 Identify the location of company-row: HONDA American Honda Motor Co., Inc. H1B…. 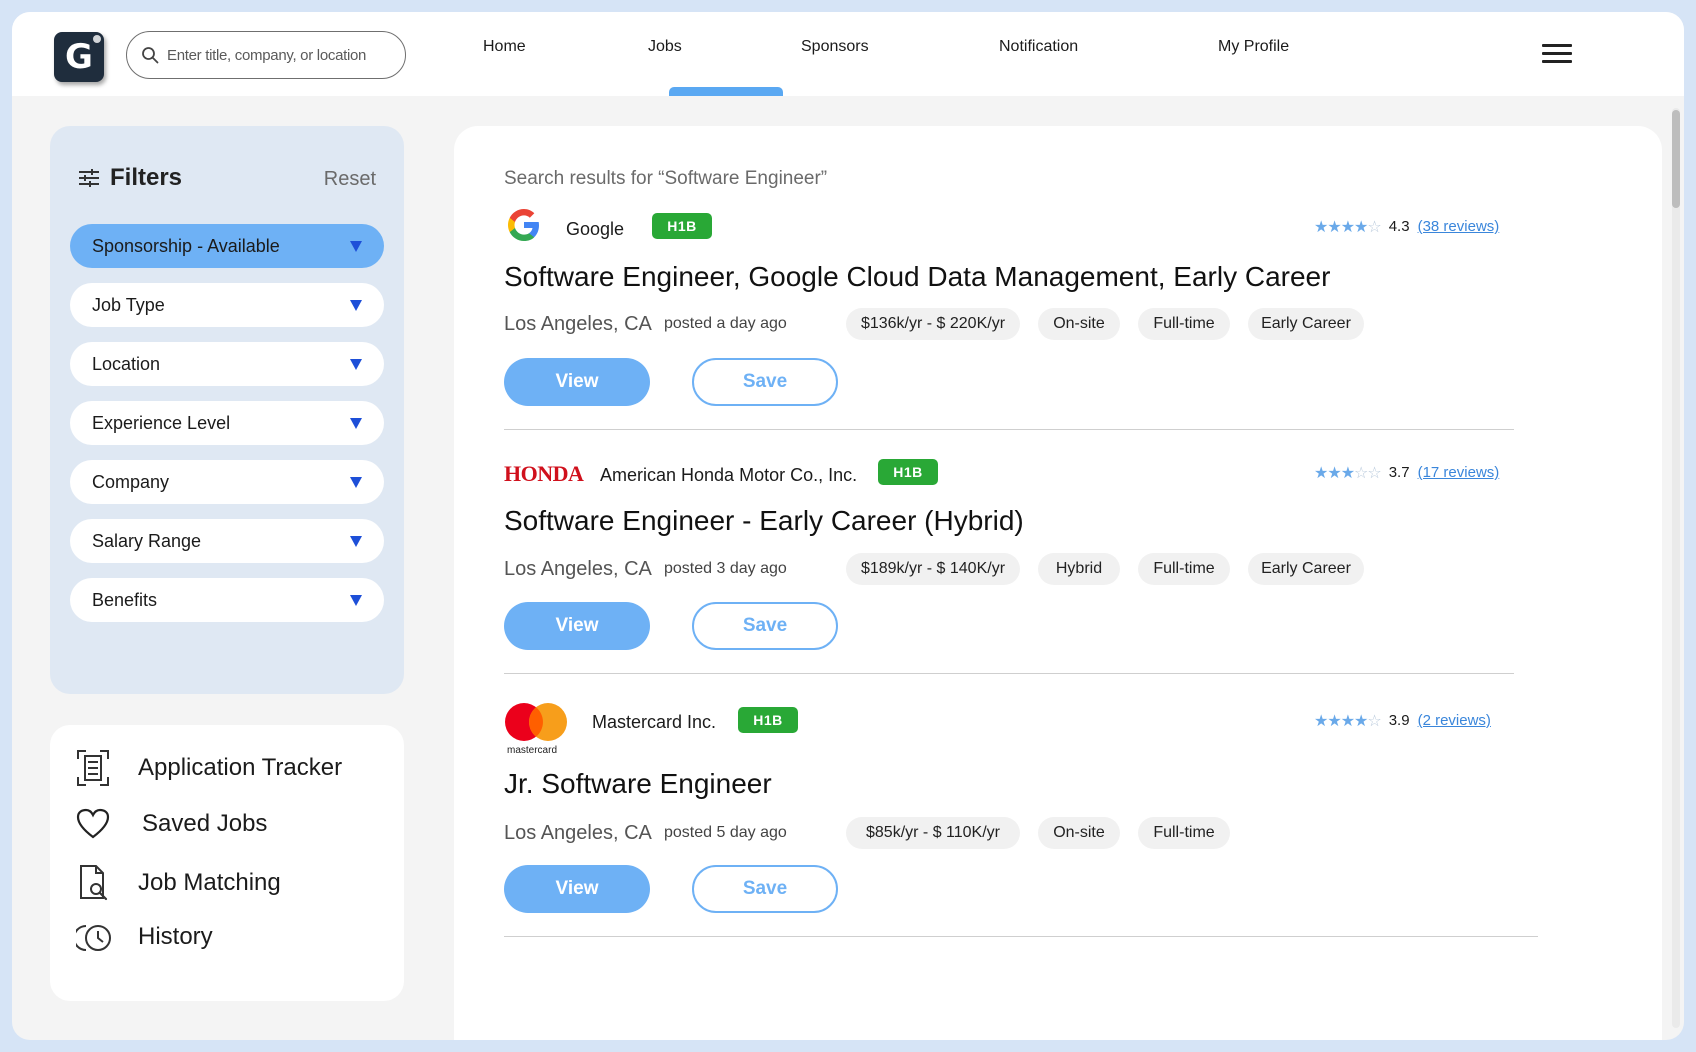
(1054, 471).